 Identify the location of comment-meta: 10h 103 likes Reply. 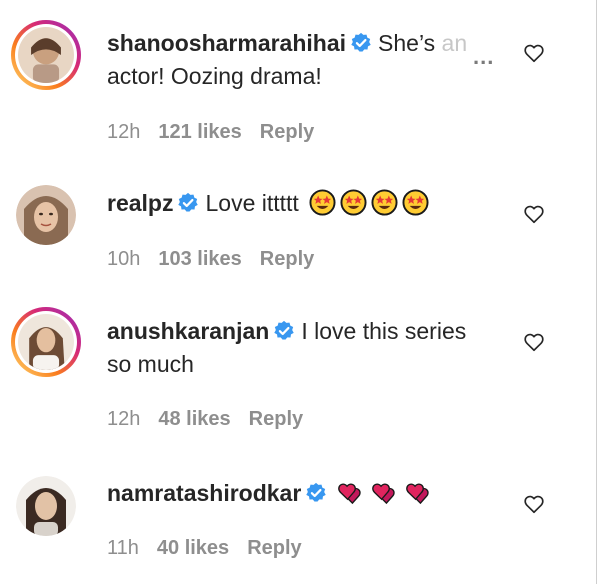
(219, 259).